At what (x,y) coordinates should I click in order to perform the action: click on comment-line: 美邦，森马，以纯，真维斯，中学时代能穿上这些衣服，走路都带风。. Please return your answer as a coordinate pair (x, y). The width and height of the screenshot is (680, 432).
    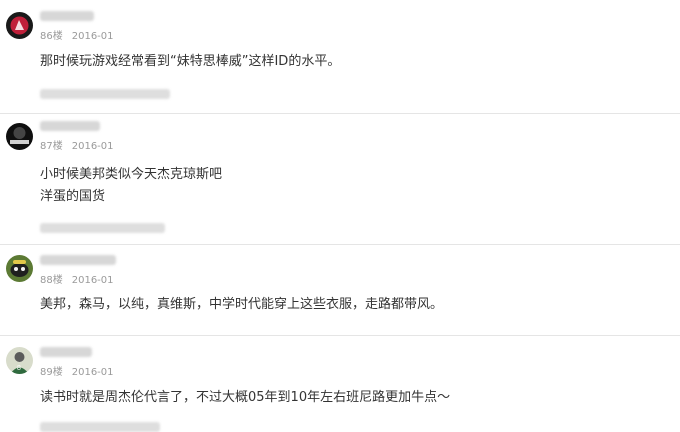
    Looking at the image, I should click on (242, 304).